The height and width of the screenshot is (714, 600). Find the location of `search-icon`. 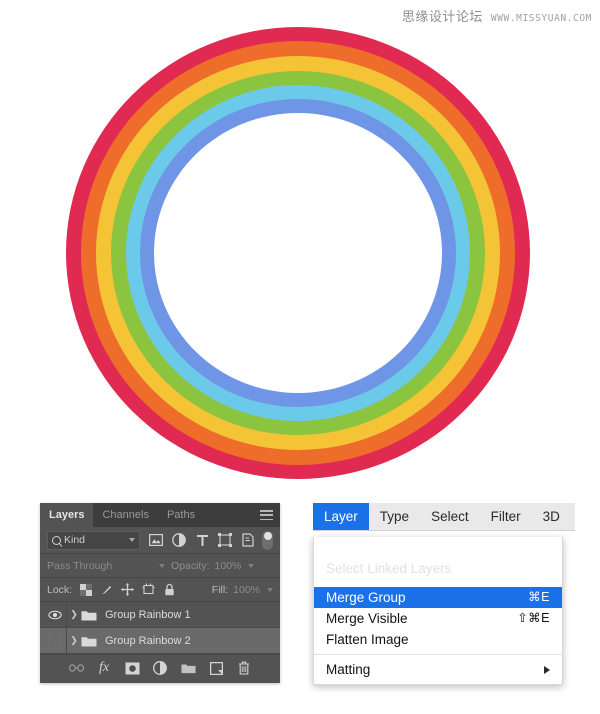

search-icon is located at coordinates (56, 540).